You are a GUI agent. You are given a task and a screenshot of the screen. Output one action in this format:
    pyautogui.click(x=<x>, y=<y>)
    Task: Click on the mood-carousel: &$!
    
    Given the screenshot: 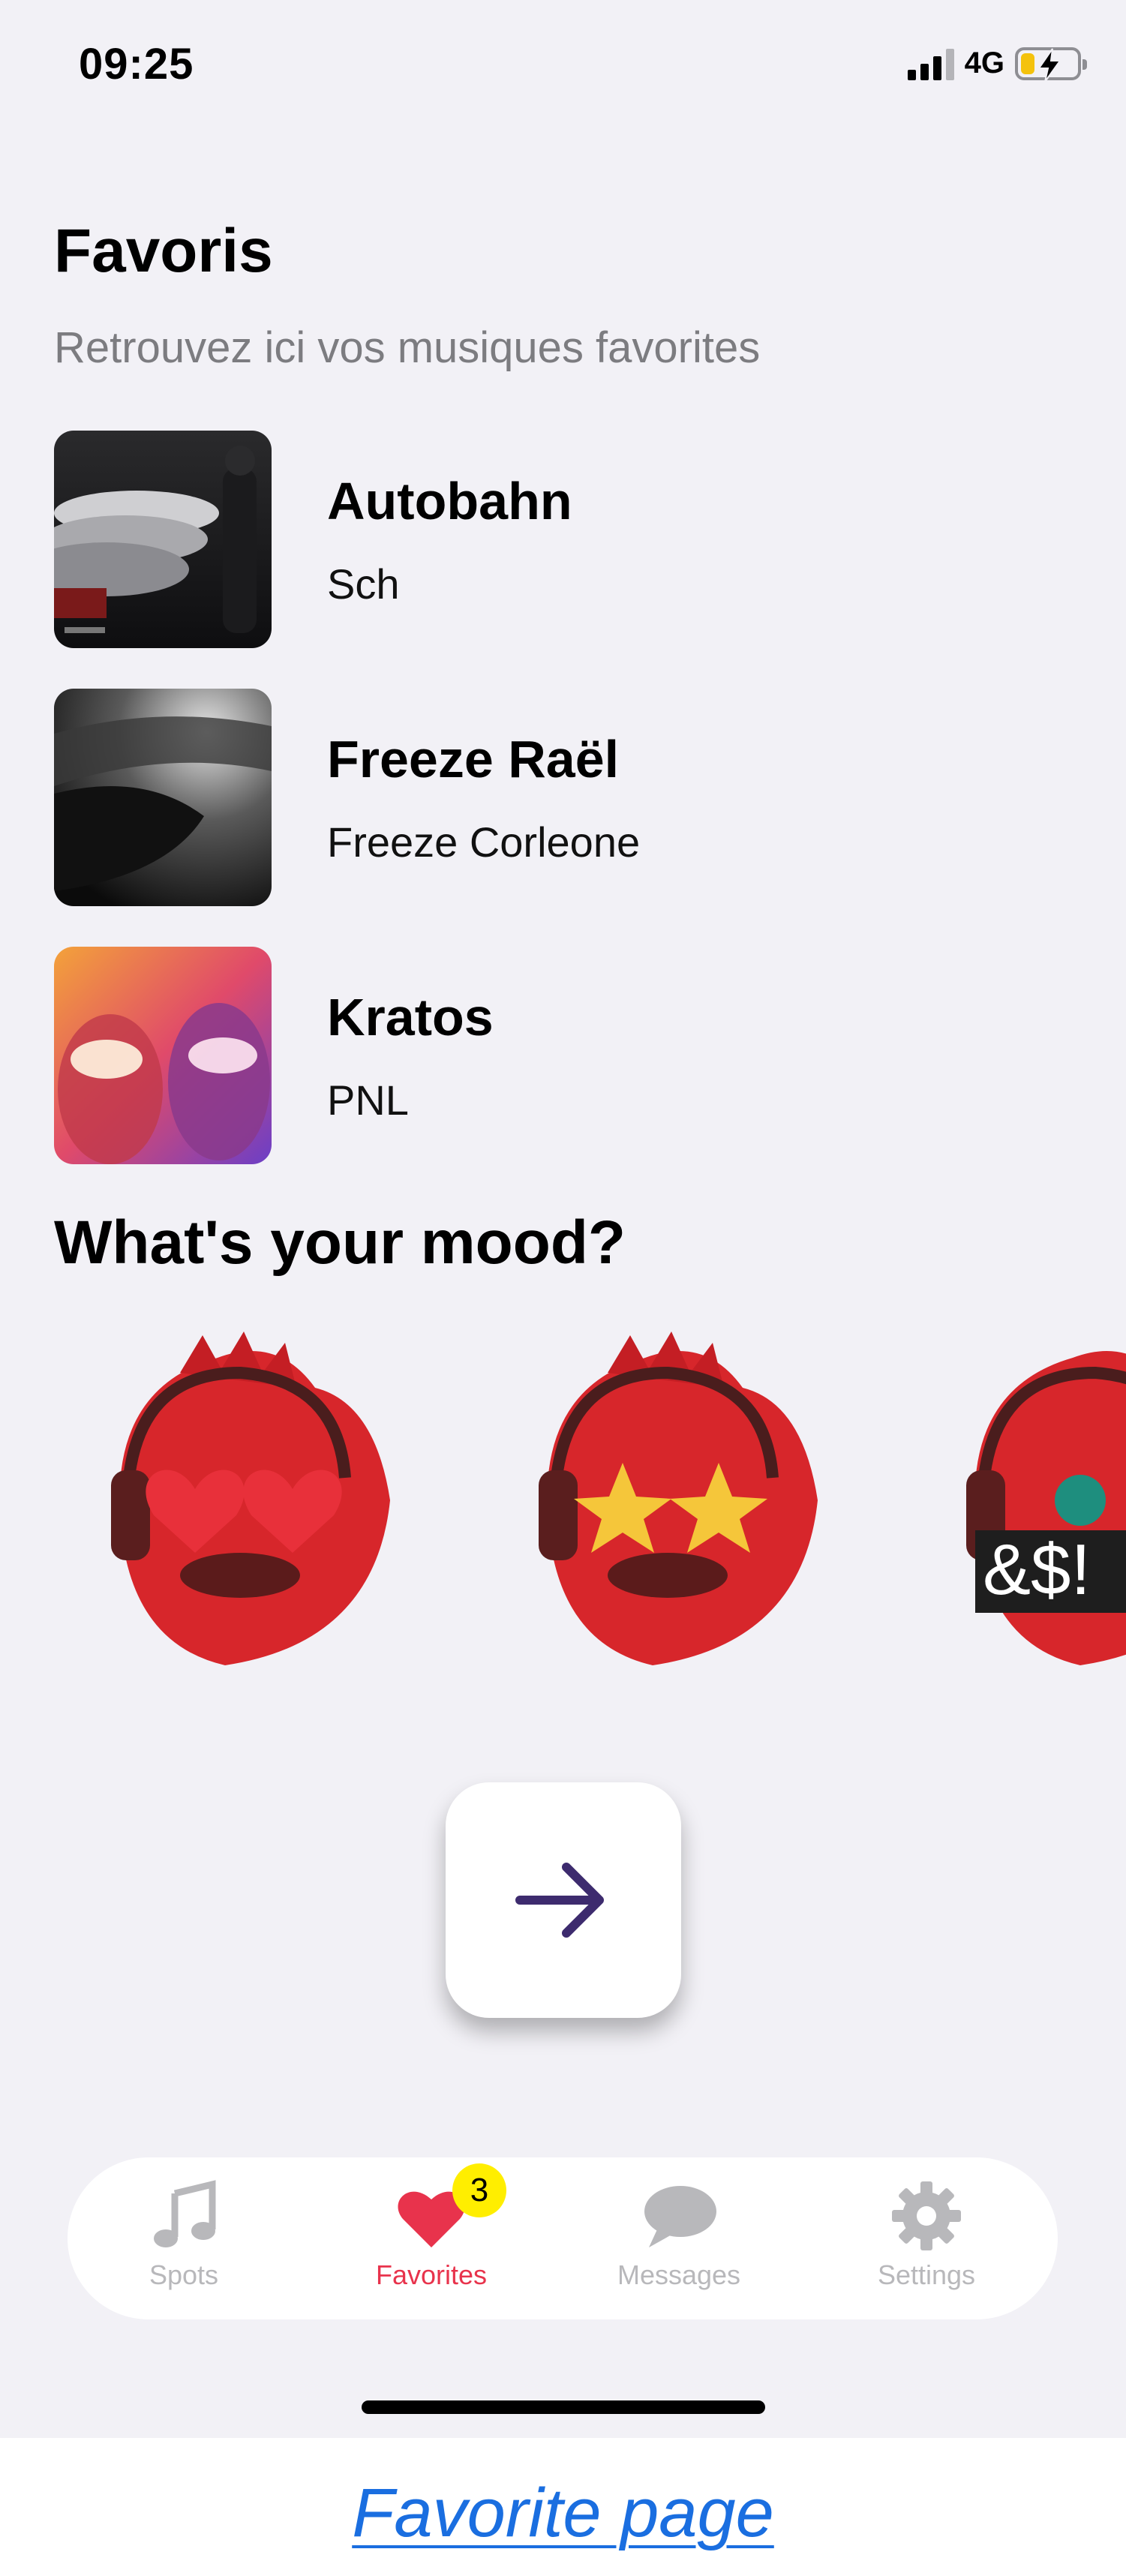 What is the action you would take?
    pyautogui.click(x=563, y=1500)
    